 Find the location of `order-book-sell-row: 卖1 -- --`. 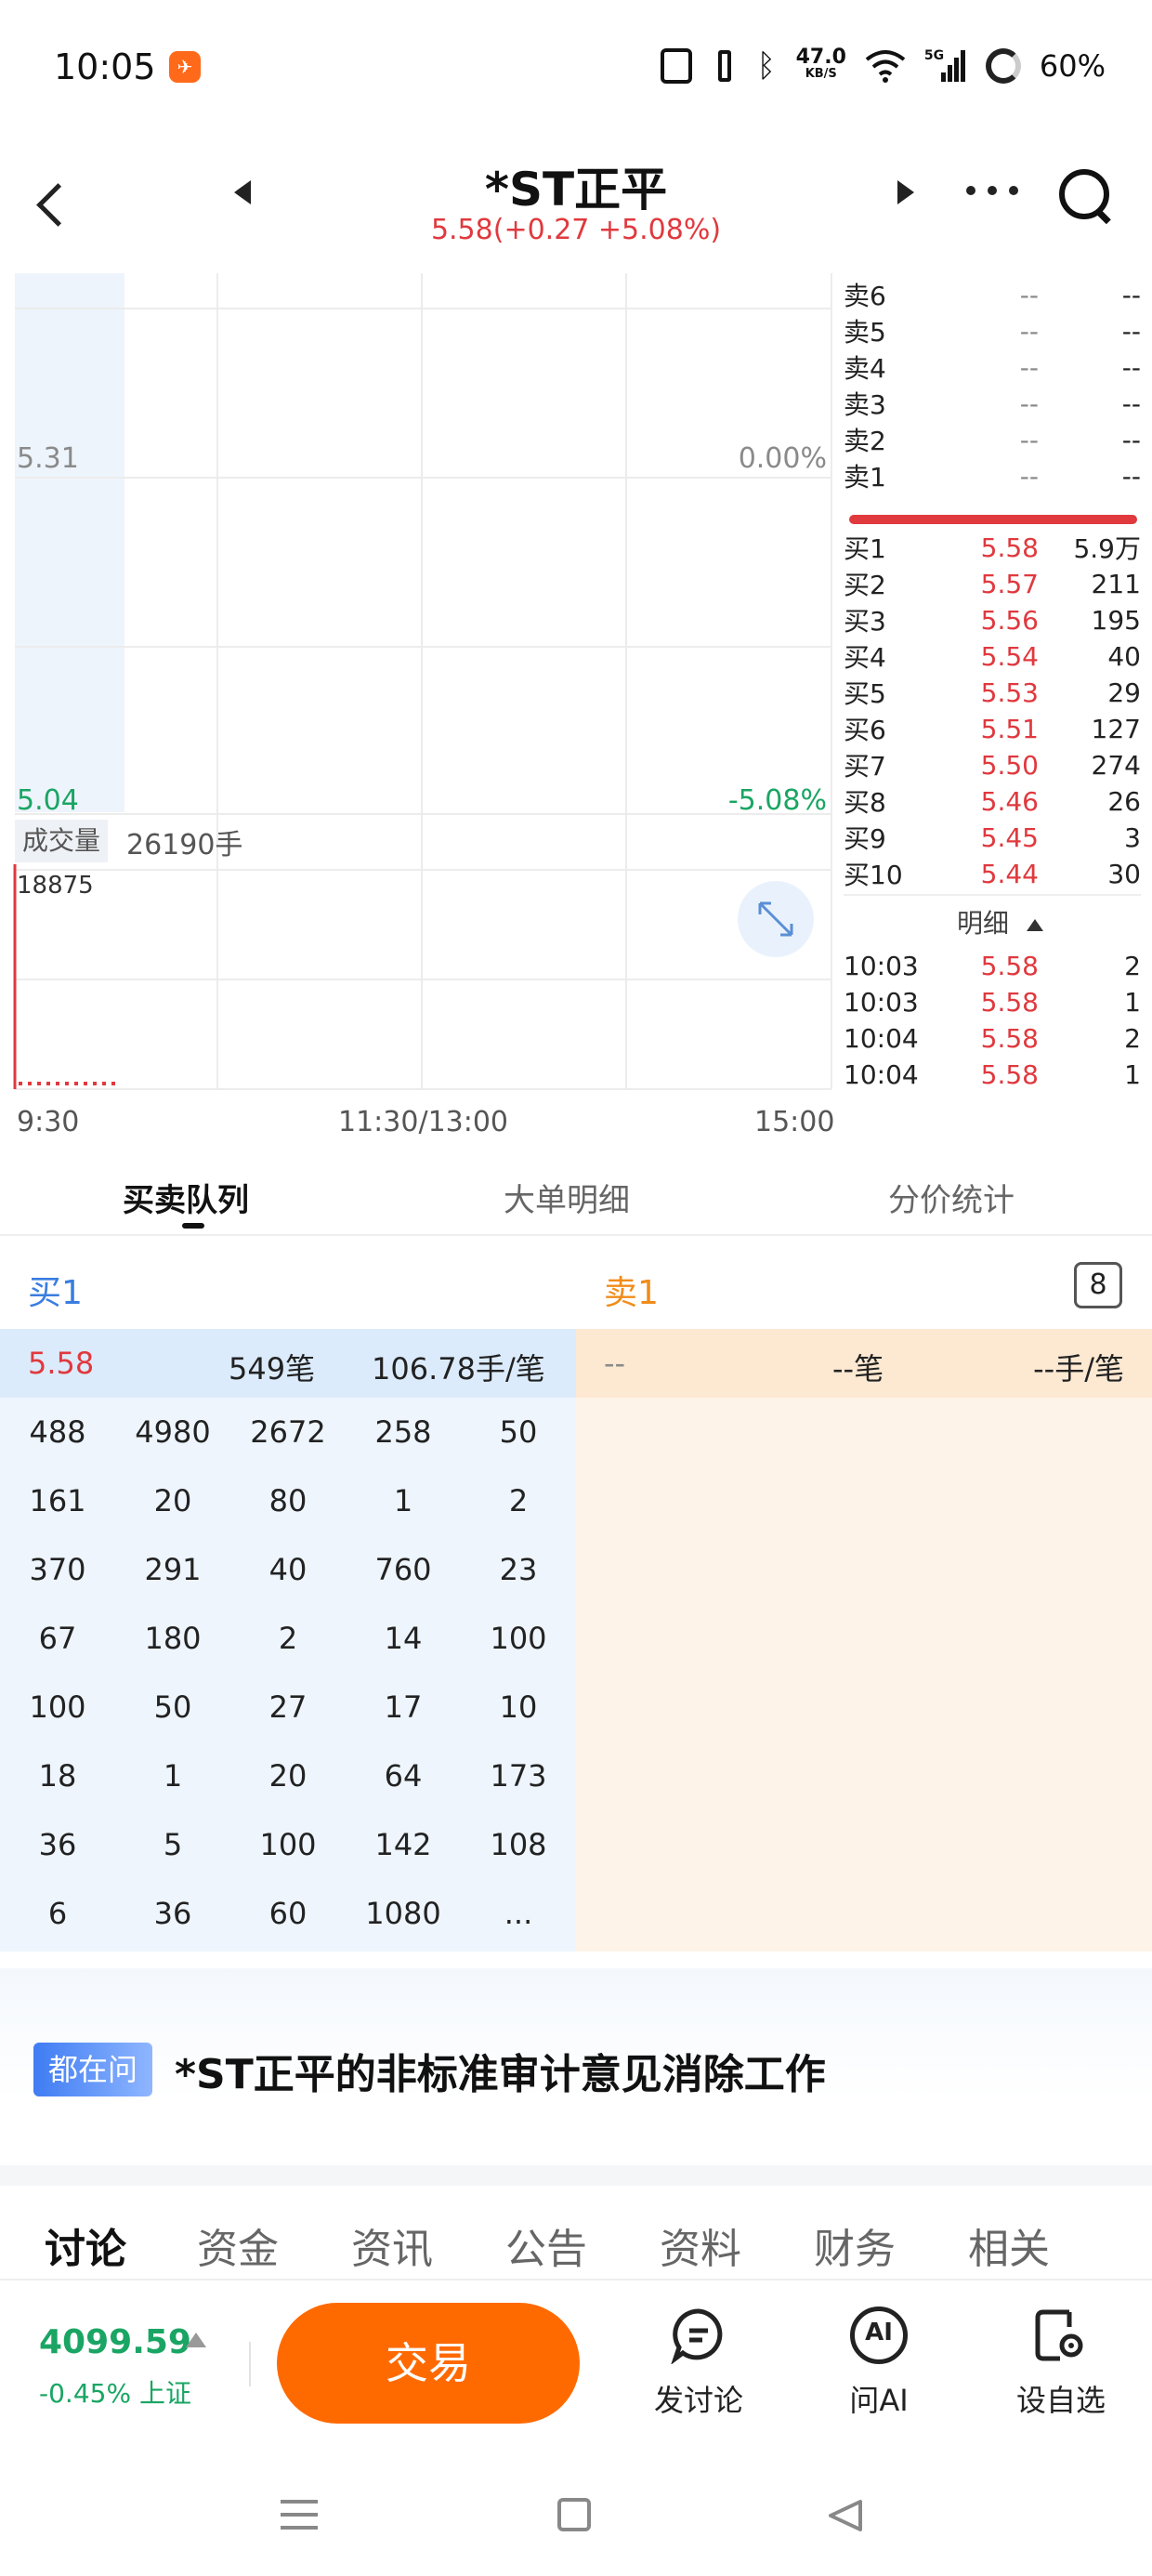

order-book-sell-row: 卖1 -- -- is located at coordinates (992, 475).